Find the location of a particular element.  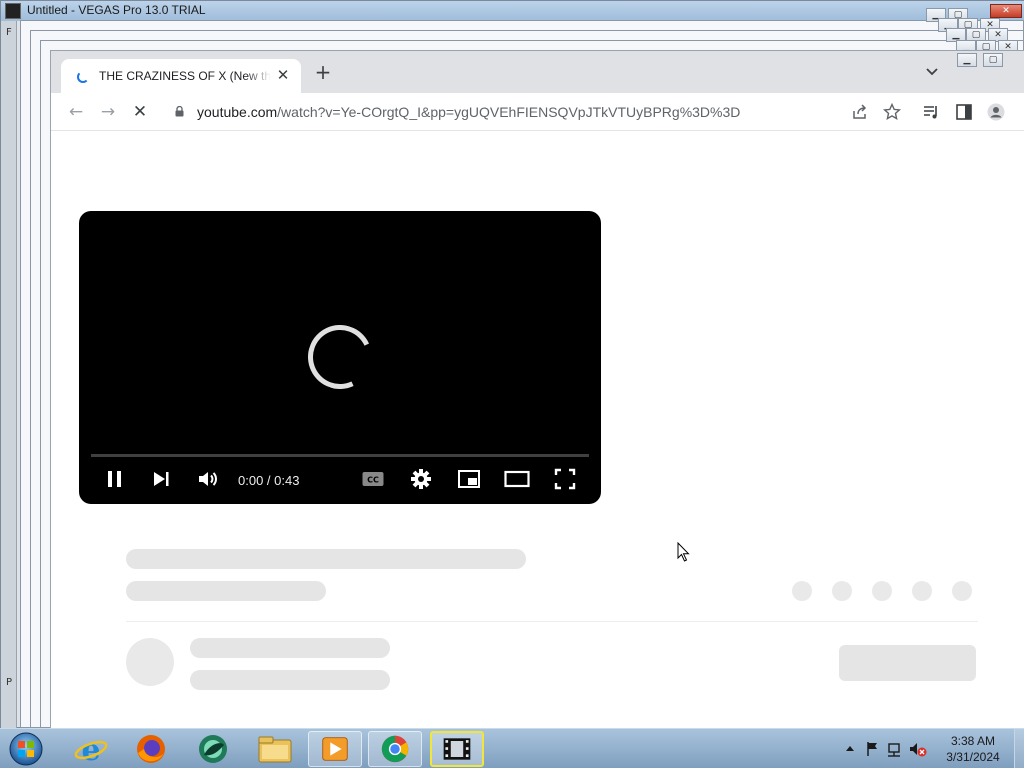

action-center-flag-icon is located at coordinates (872, 749).